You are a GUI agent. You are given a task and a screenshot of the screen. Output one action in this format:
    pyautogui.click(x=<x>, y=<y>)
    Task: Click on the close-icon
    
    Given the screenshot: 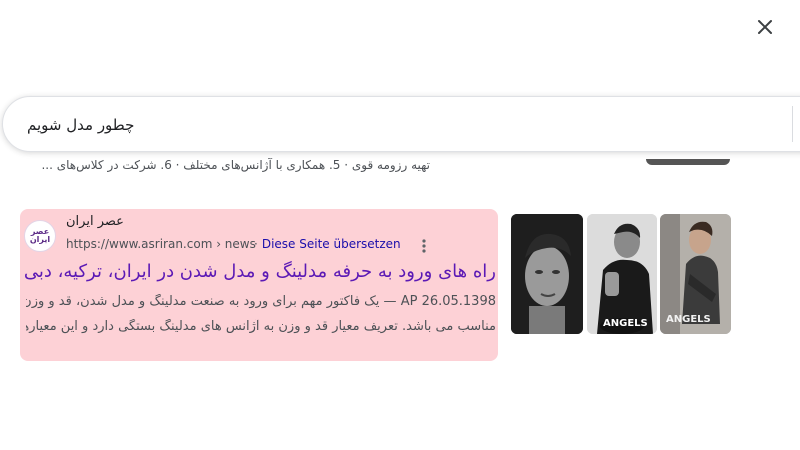 What is the action you would take?
    pyautogui.click(x=765, y=27)
    